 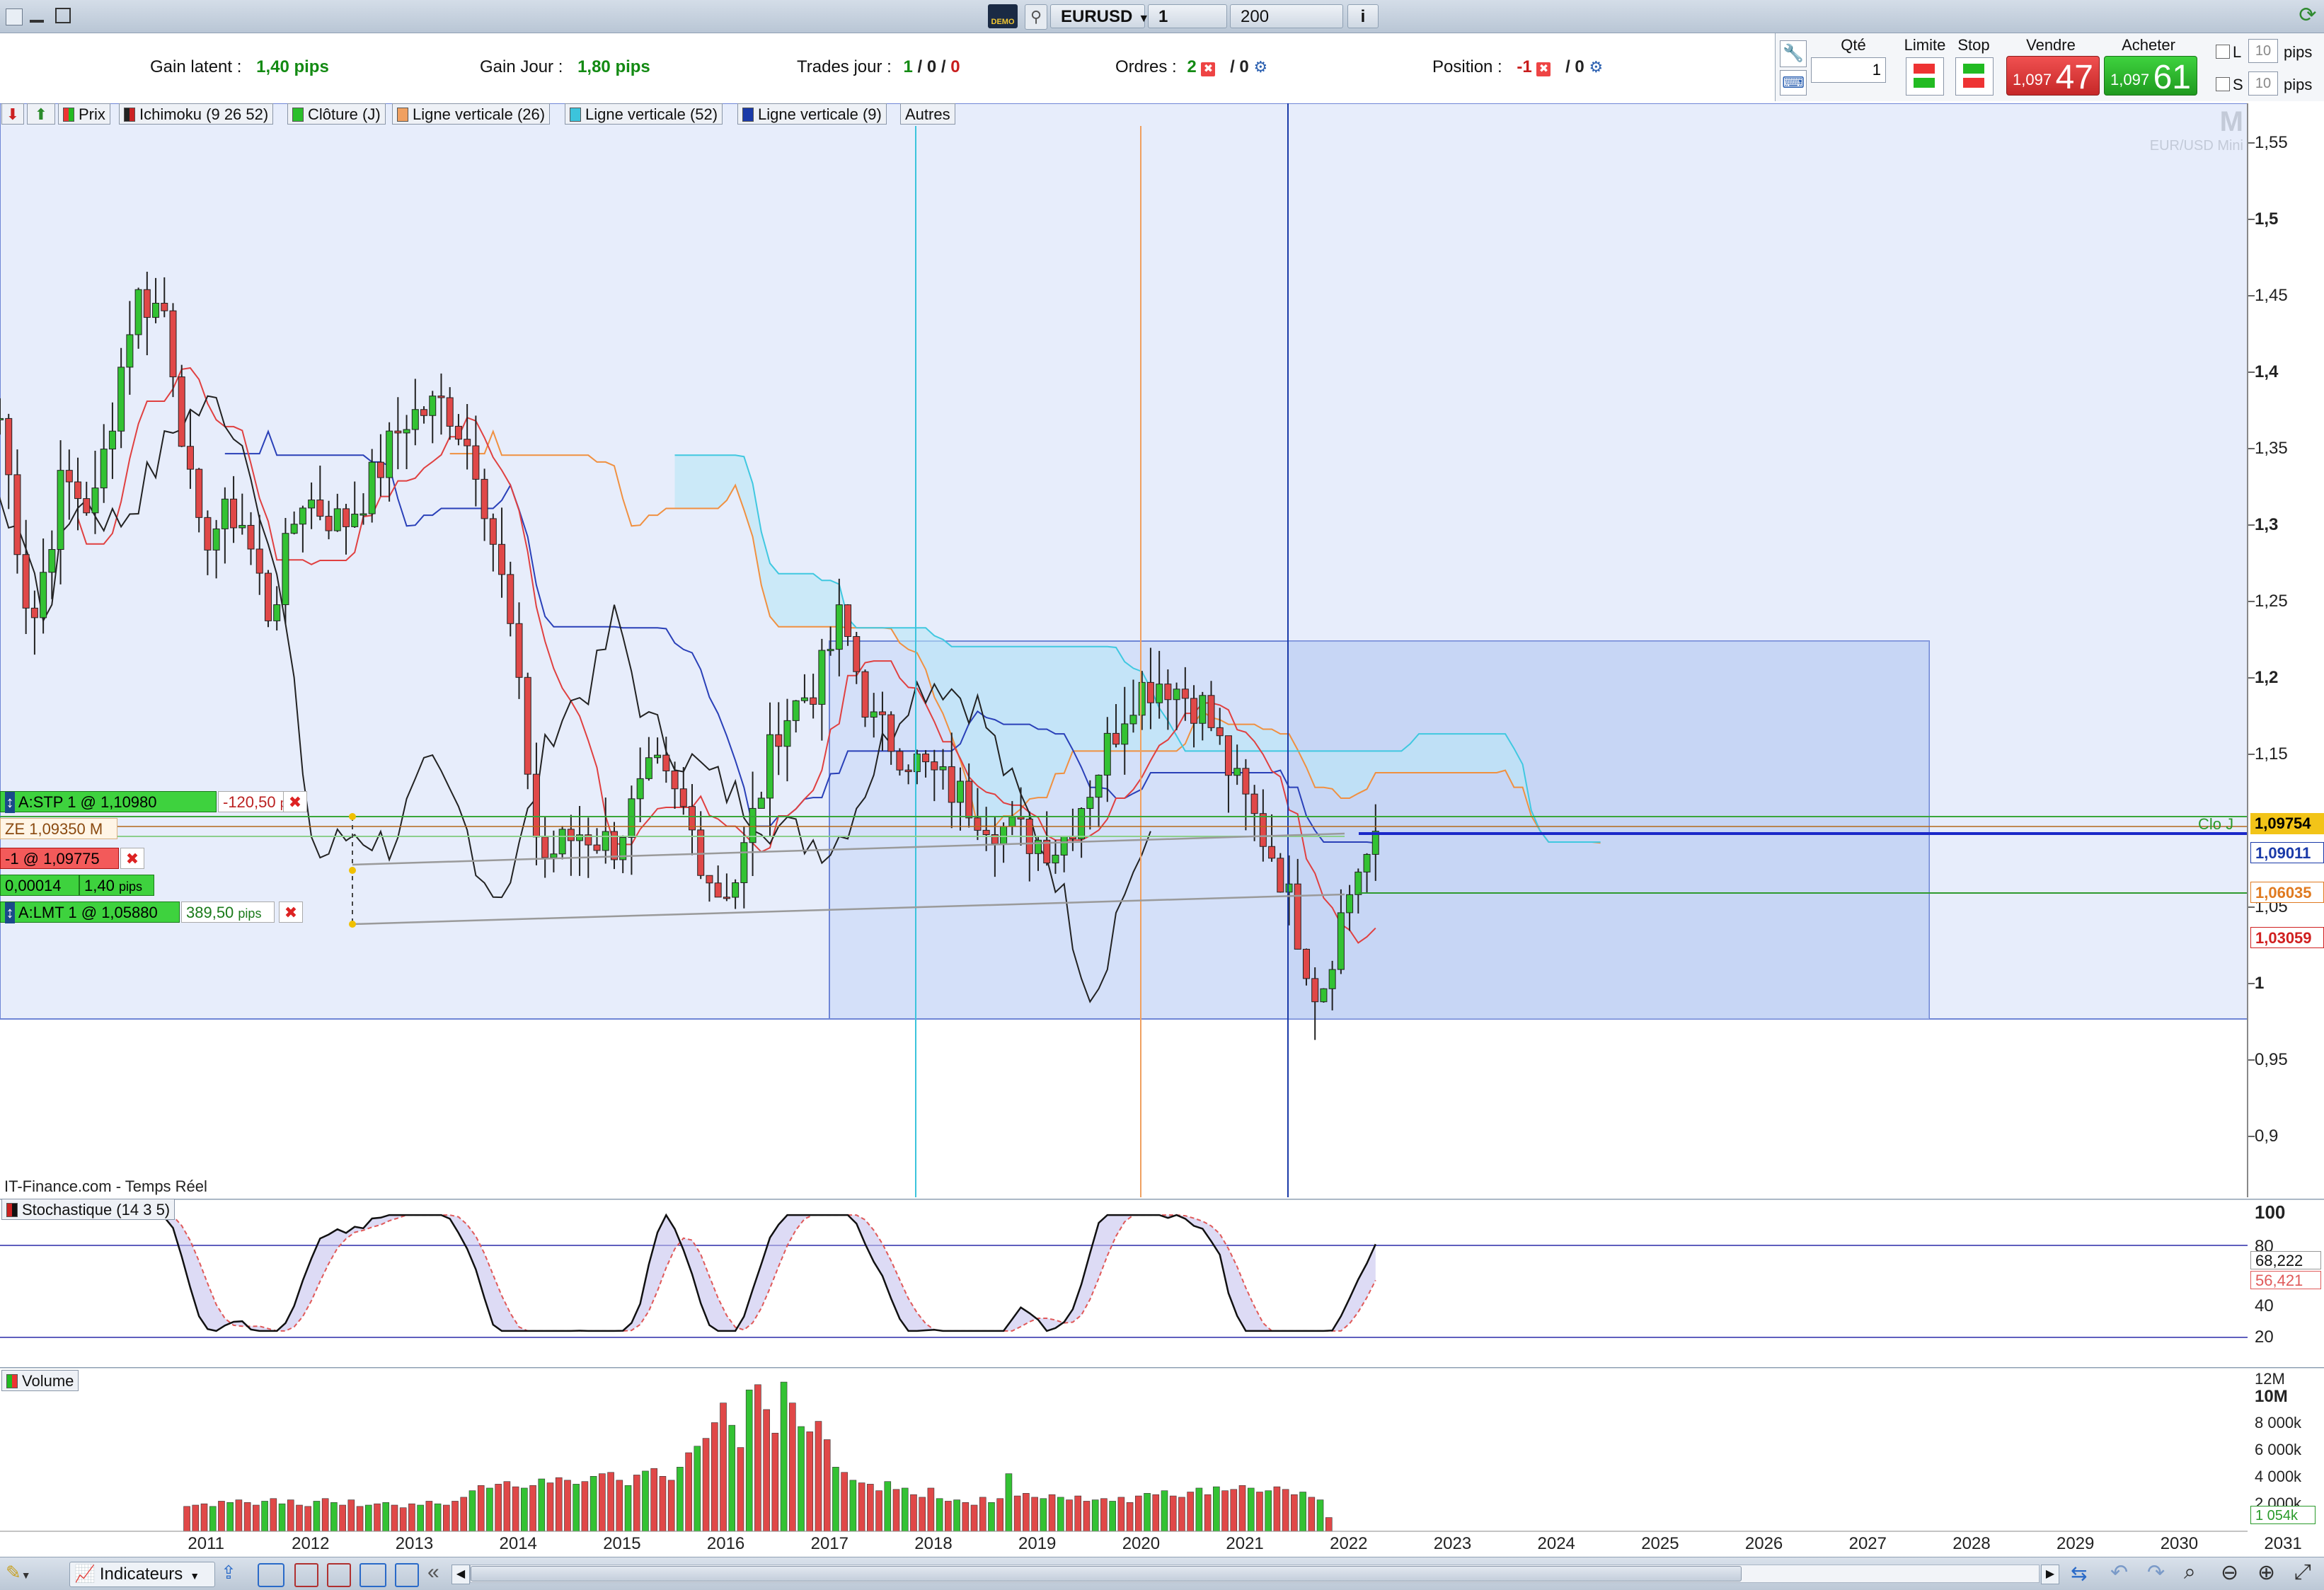 I want to click on sync-icon: ⇆, so click(x=2079, y=1574).